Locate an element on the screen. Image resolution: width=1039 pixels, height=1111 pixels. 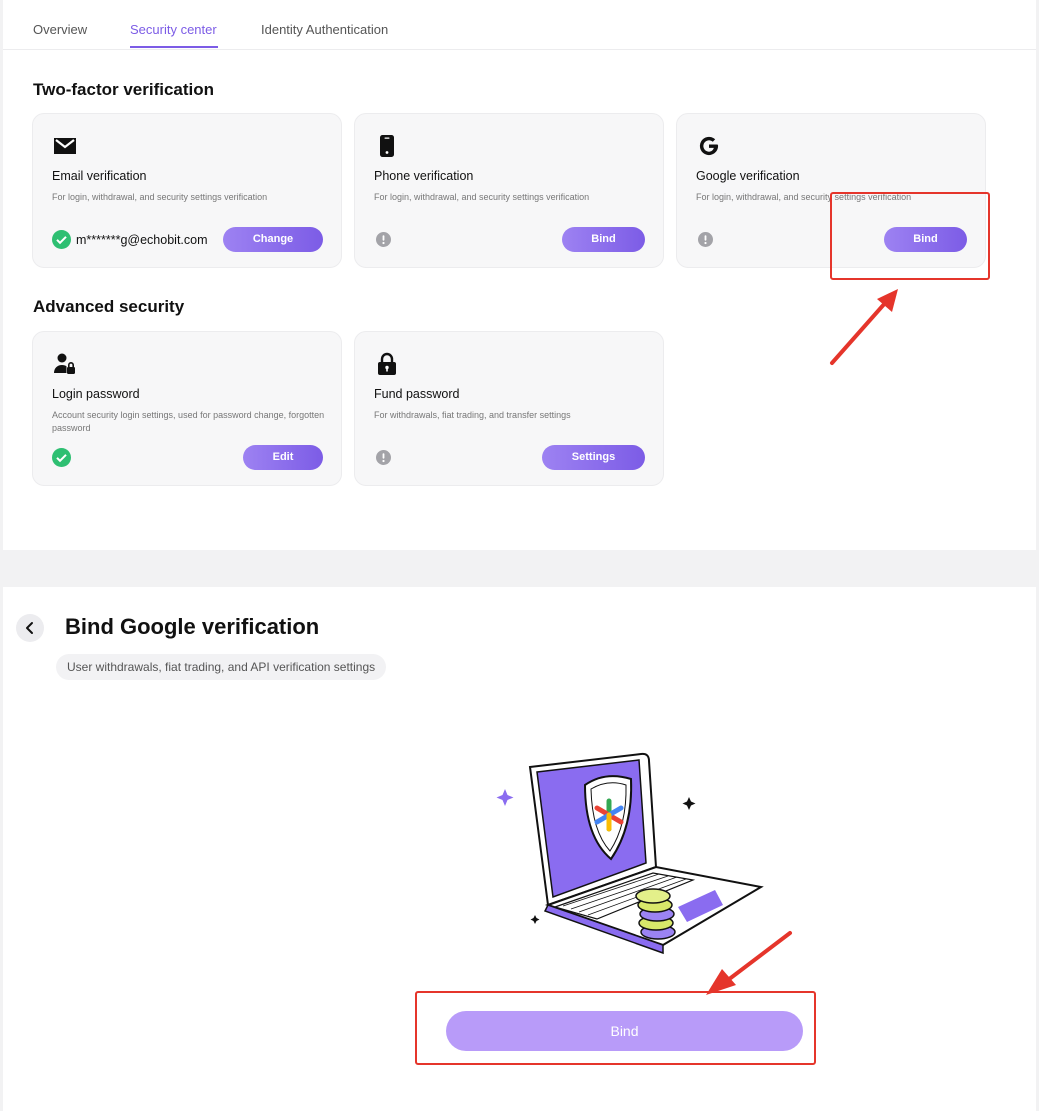
phone-icon is located at coordinates (387, 146).